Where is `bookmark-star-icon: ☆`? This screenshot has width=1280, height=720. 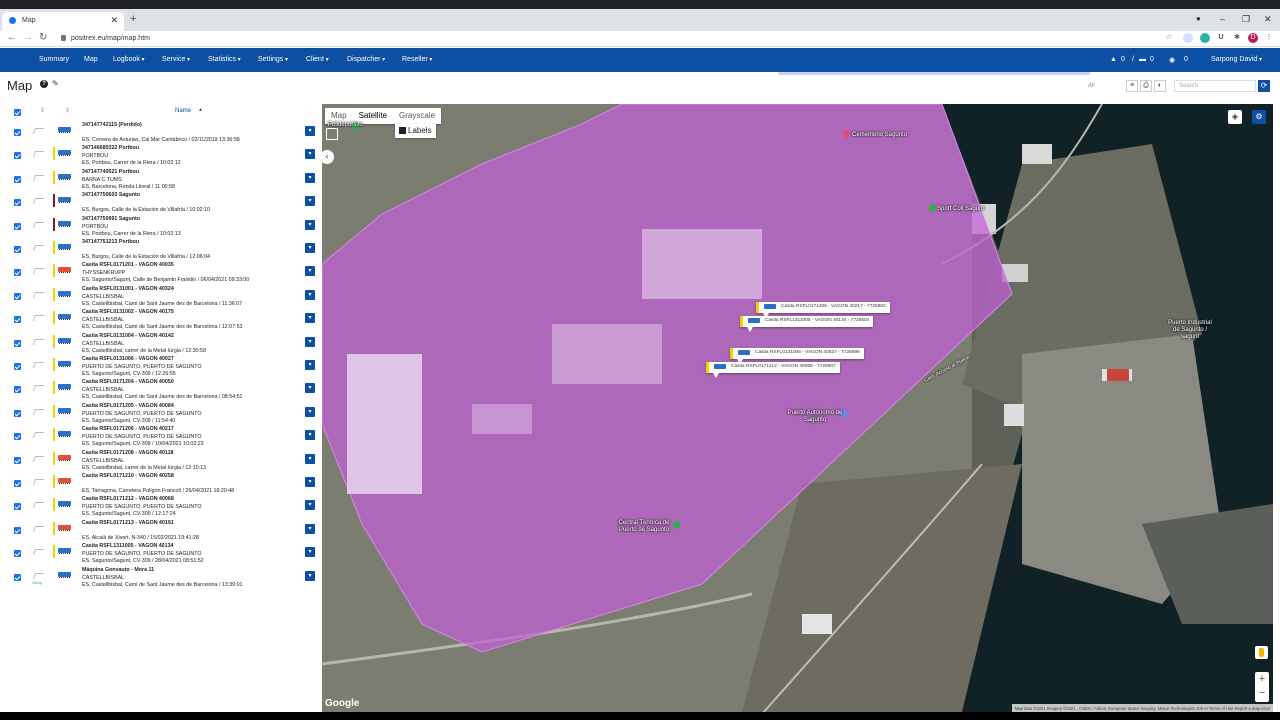 bookmark-star-icon: ☆ is located at coordinates (1169, 38).